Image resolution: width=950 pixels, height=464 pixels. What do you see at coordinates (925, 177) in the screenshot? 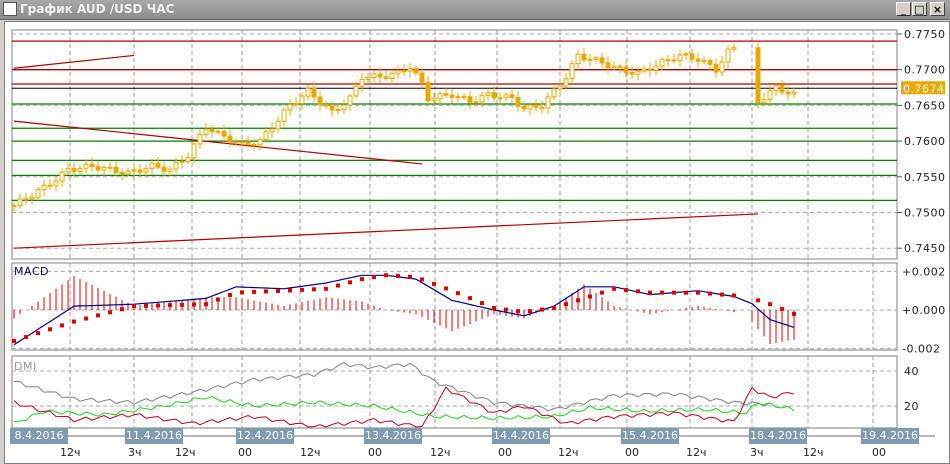
I see `price-tick-label: 0.7550` at bounding box center [925, 177].